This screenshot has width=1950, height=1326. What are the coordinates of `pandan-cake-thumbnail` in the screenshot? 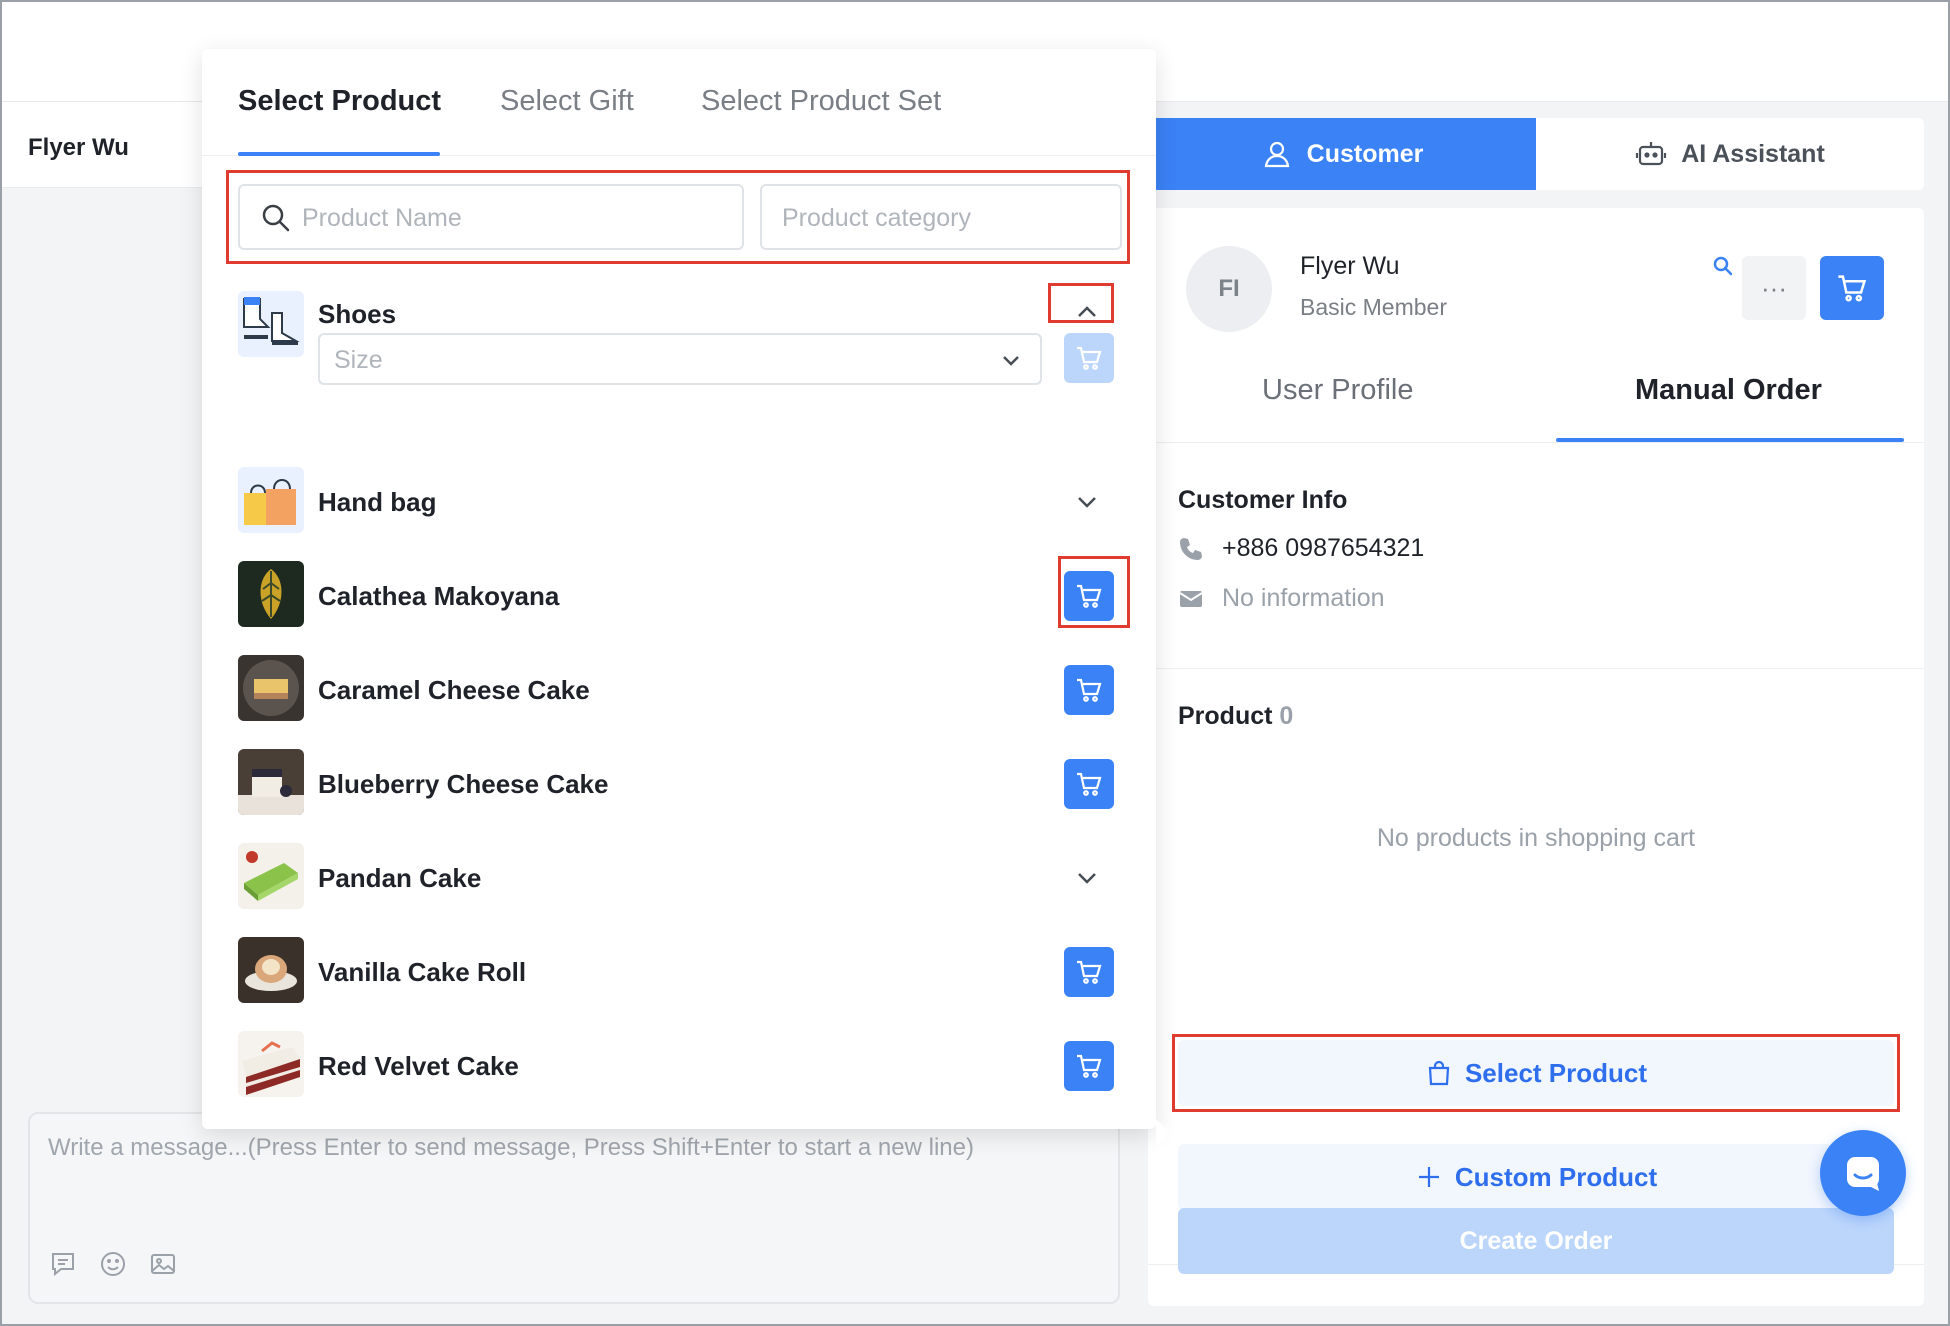 It's located at (271, 876).